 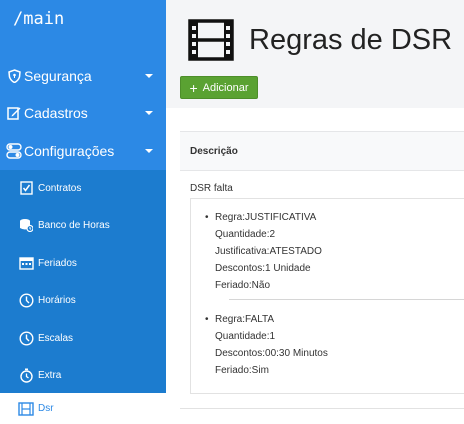 What do you see at coordinates (14, 151) in the screenshot?
I see `toggle-icon` at bounding box center [14, 151].